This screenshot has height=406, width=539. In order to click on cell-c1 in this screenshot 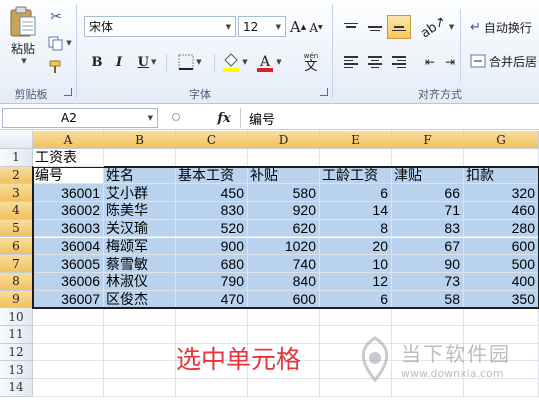, I will do `click(212, 158)`.